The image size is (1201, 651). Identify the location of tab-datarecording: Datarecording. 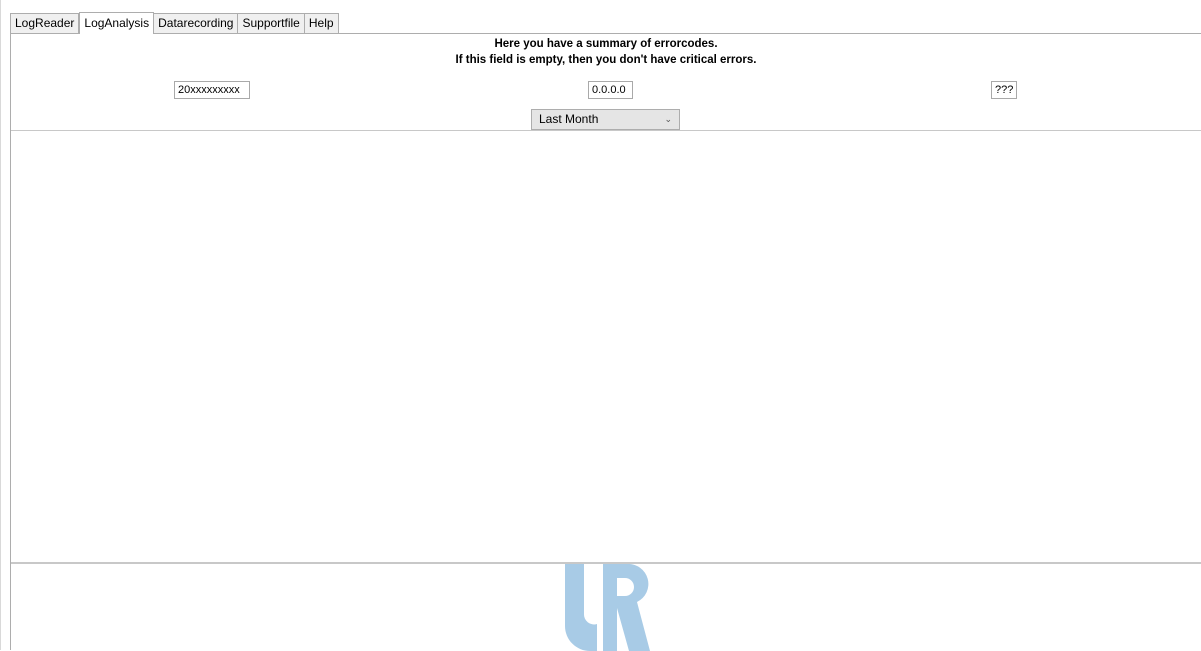
(196, 23).